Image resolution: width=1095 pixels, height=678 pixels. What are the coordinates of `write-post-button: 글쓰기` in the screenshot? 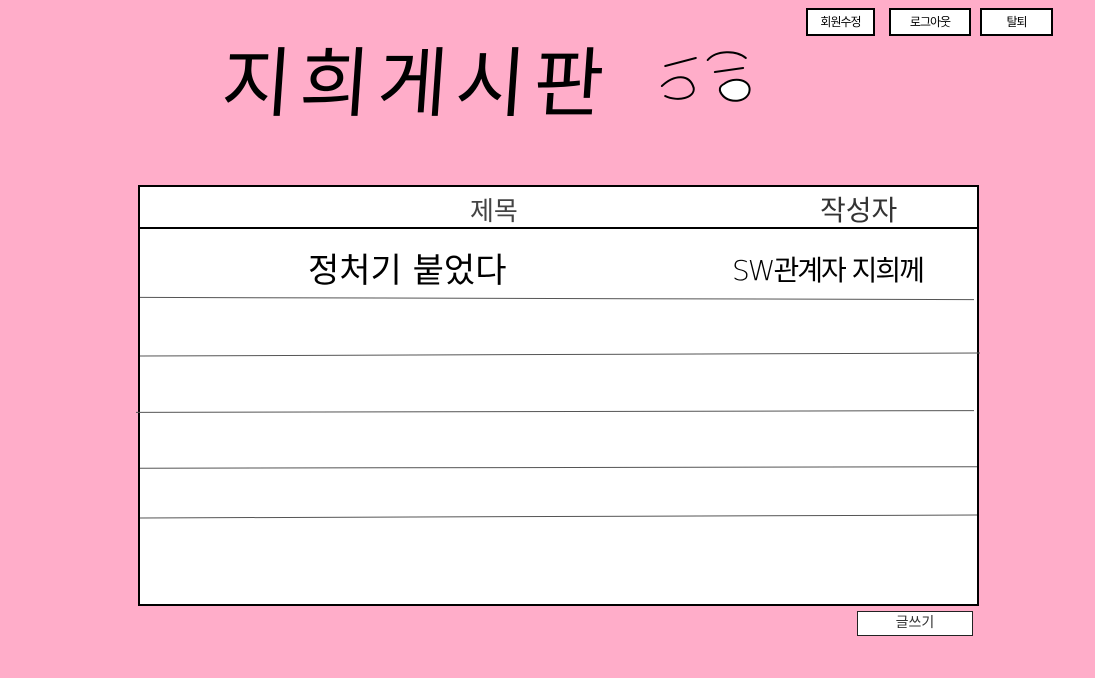 It's located at (915, 623).